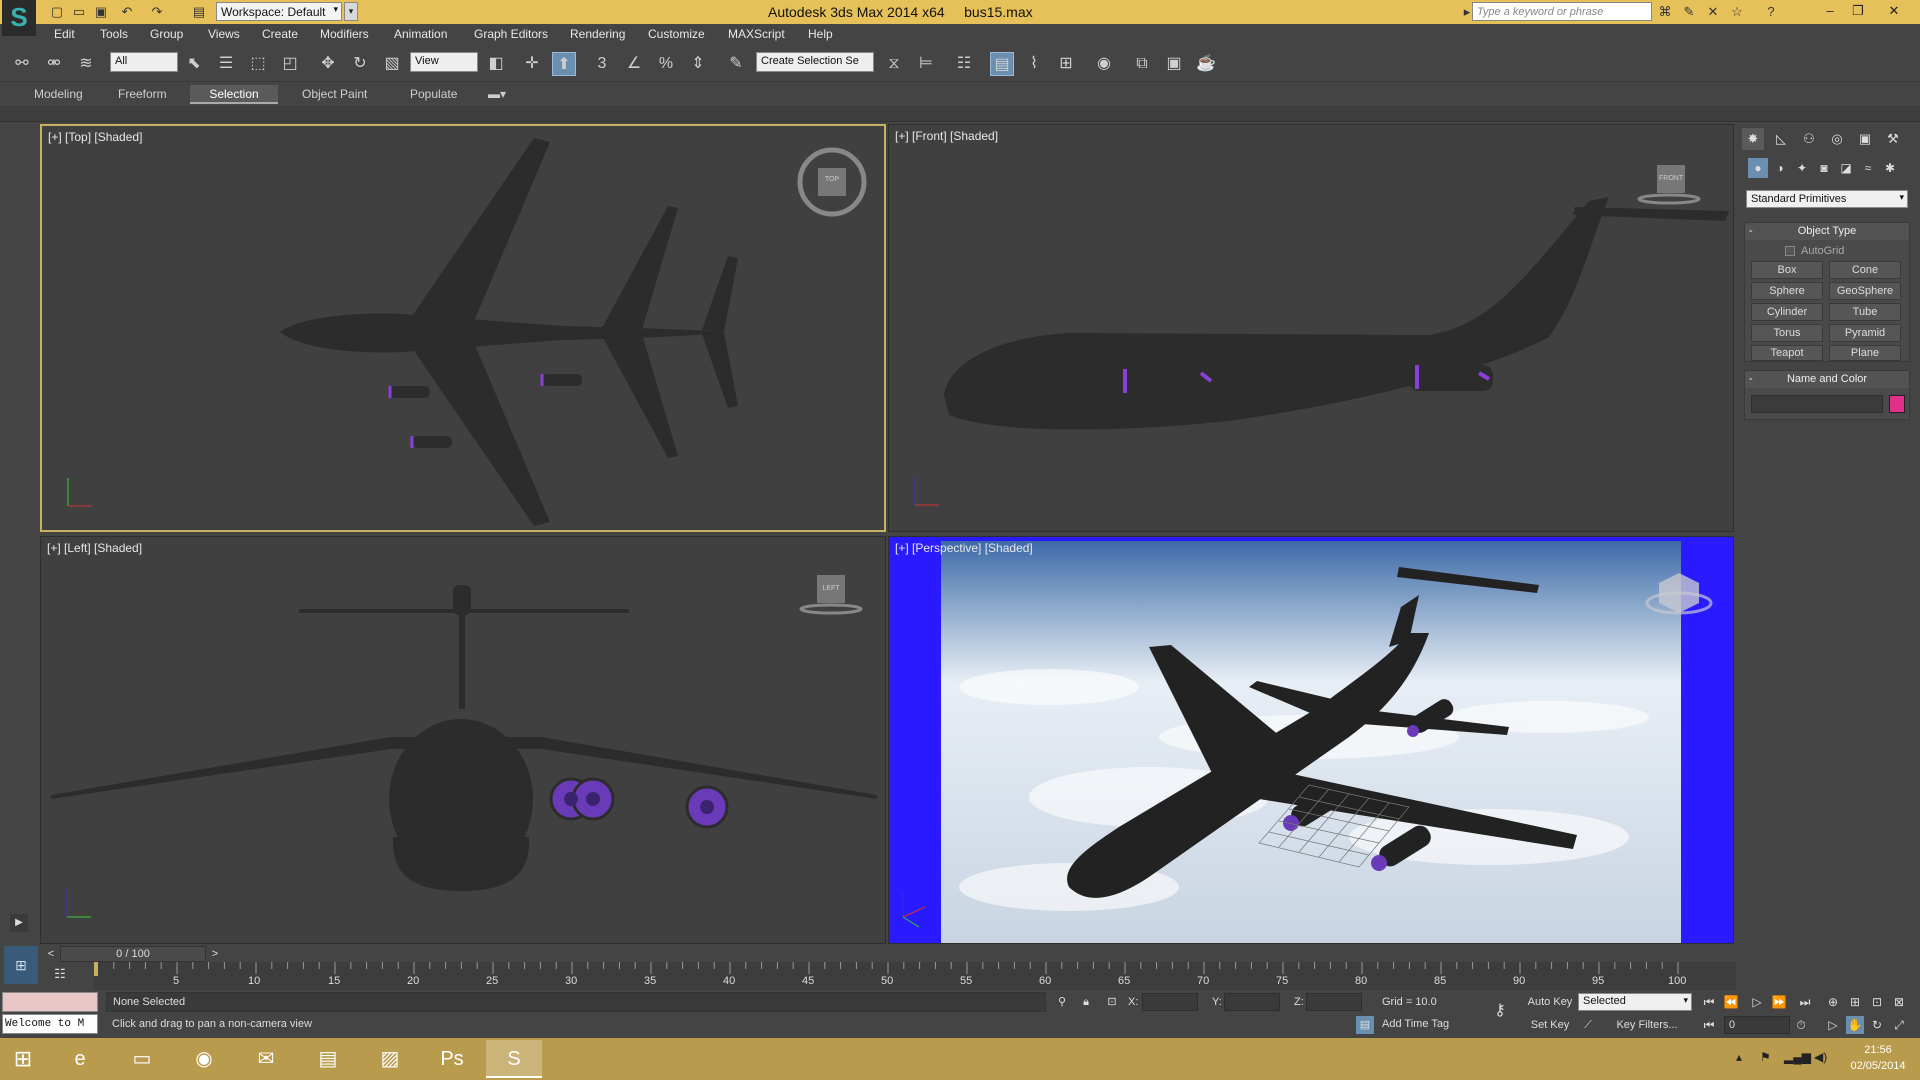 This screenshot has width=1920, height=1080. I want to click on x-coord-input, so click(1170, 1002).